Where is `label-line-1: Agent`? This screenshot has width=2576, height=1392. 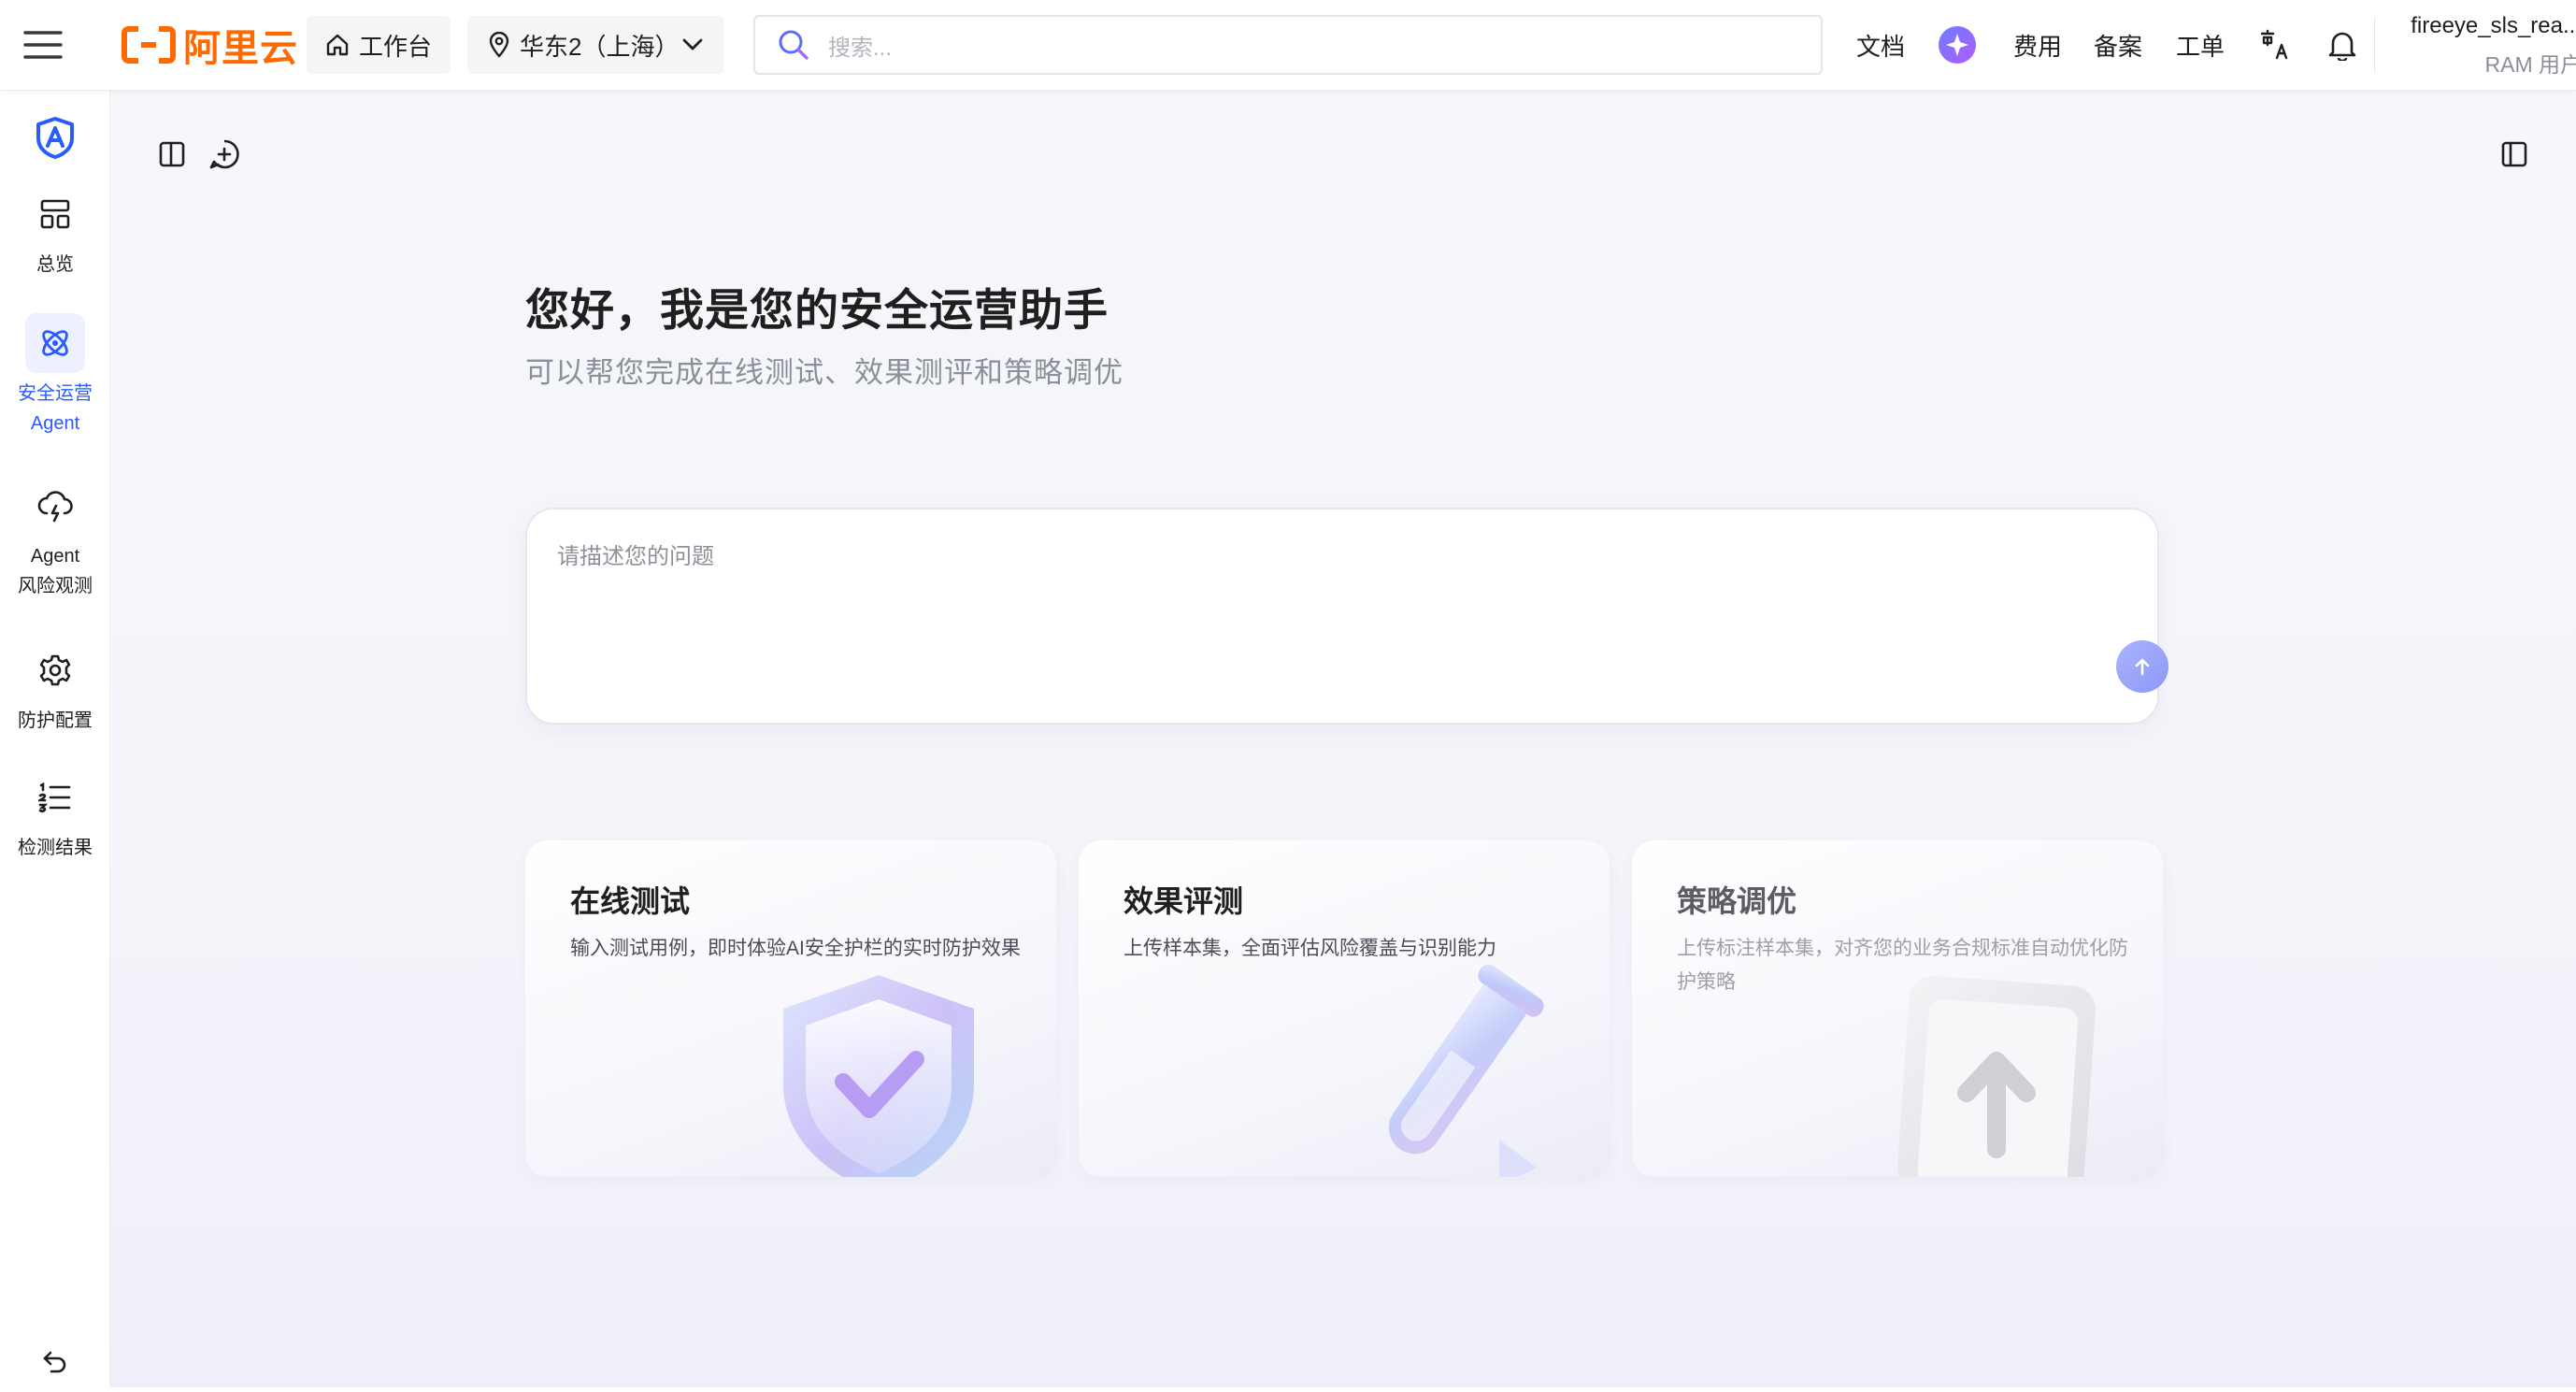 label-line-1: Agent is located at coordinates (55, 556).